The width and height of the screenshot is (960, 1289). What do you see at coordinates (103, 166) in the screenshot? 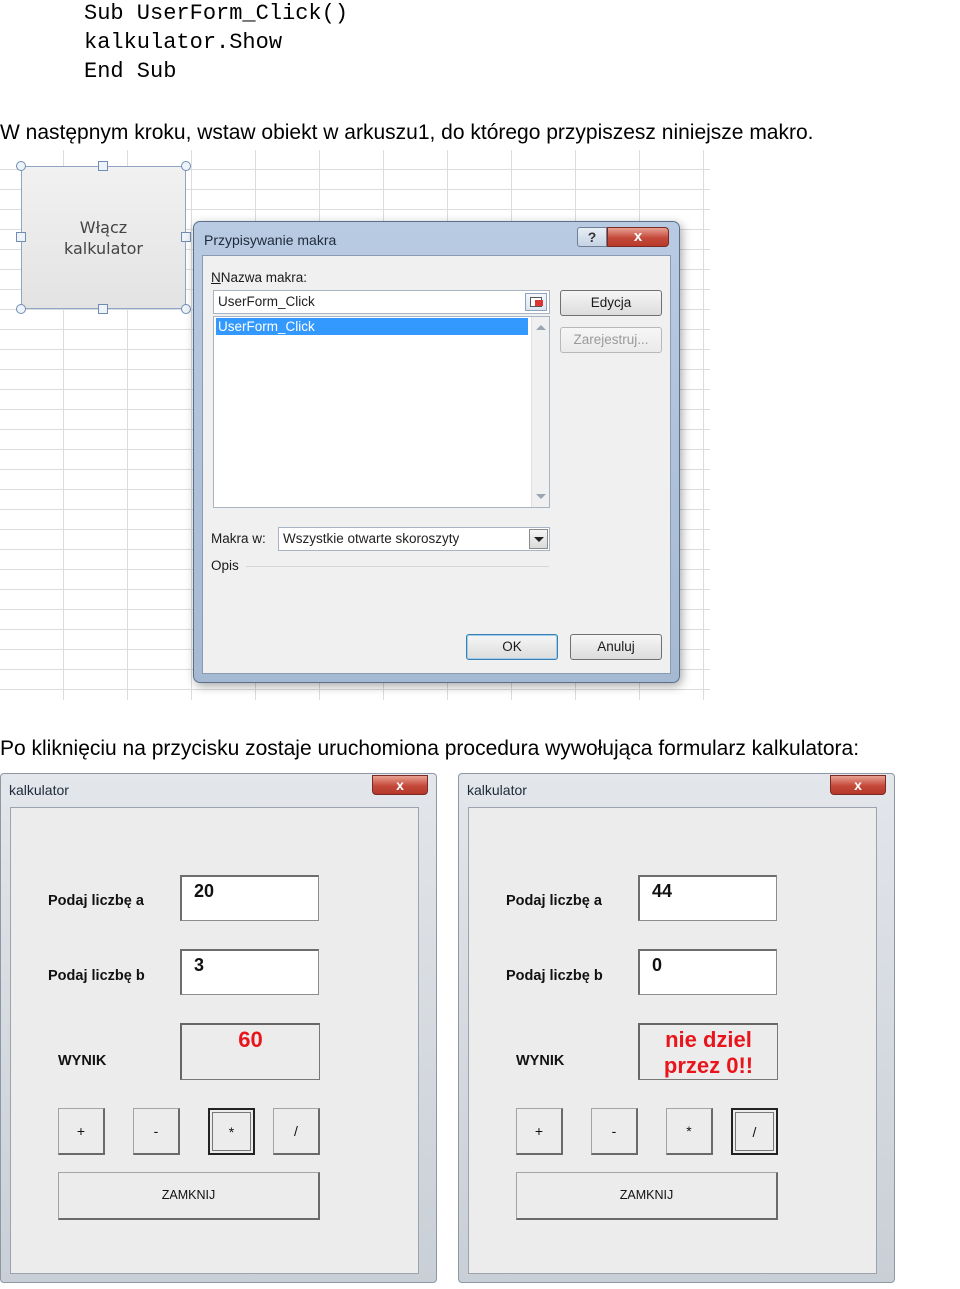
I see `resize-handle-top` at bounding box center [103, 166].